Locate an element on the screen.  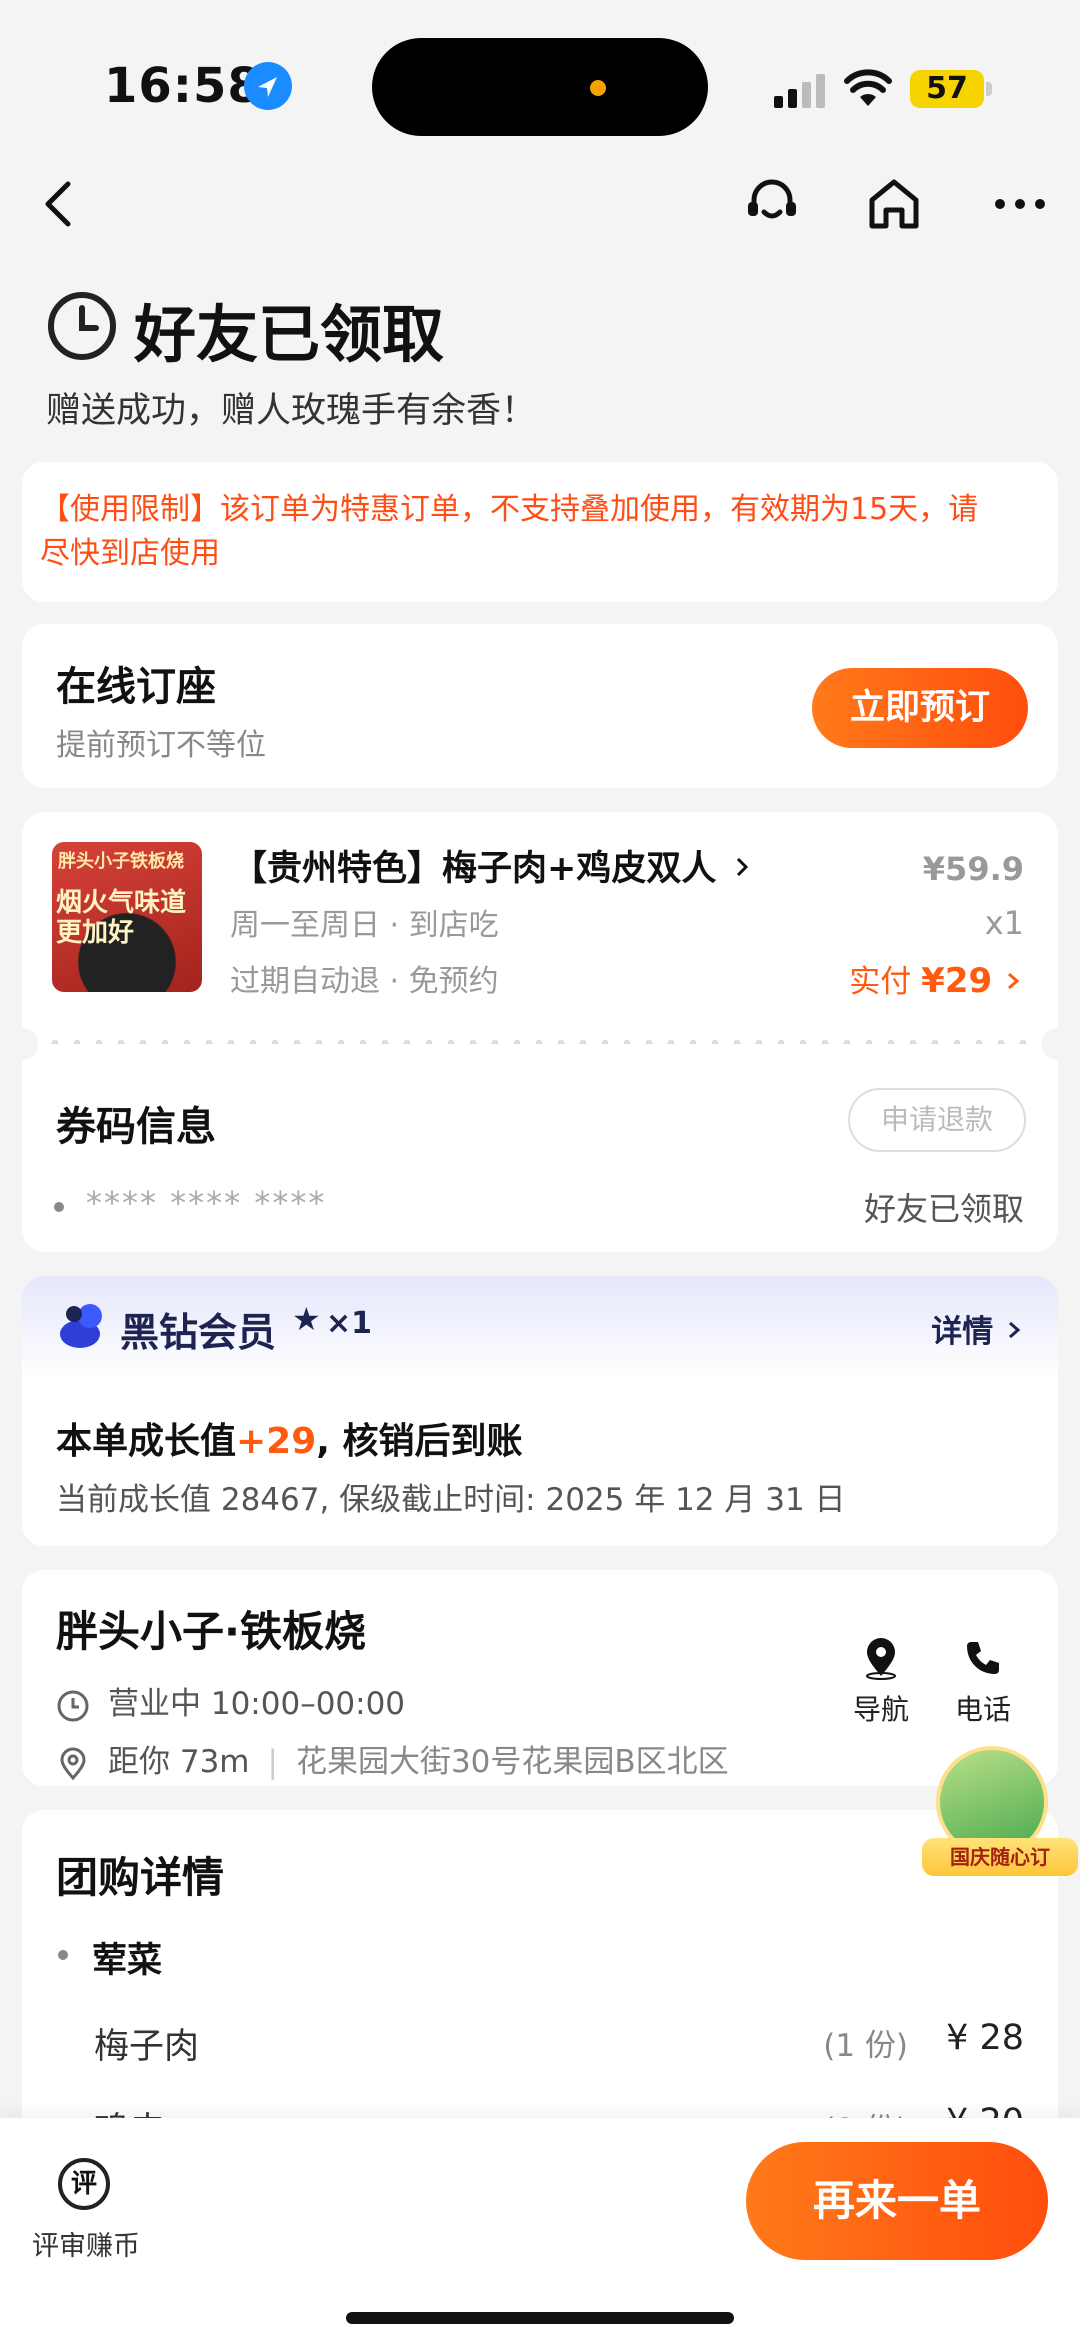
paid-amount-link: 实付 ¥29 is located at coordinates (936, 978).